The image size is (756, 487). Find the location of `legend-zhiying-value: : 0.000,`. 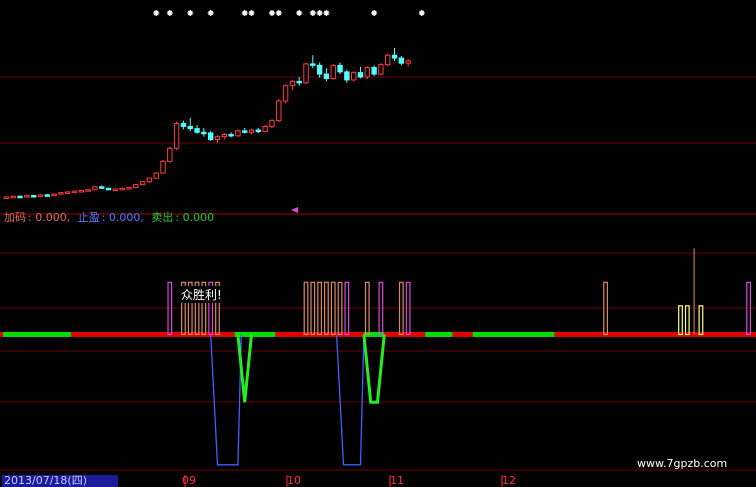

legend-zhiying-value: : 0.000, is located at coordinates (122, 217).